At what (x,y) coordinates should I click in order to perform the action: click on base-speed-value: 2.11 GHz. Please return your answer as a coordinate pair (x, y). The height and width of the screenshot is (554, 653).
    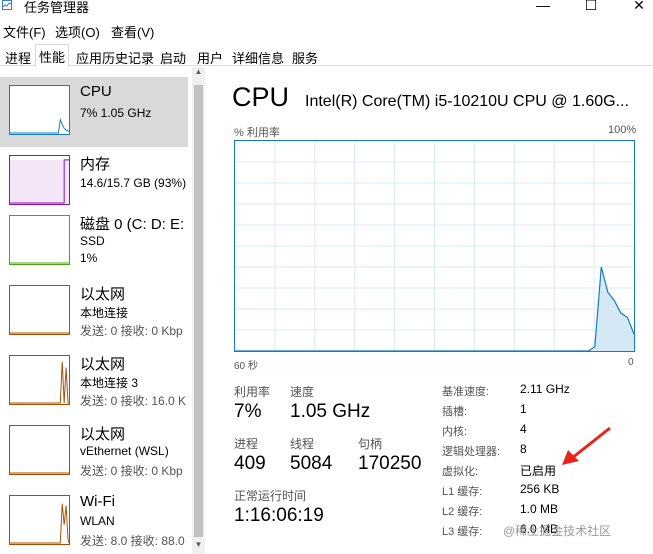
    Looking at the image, I should click on (545, 389).